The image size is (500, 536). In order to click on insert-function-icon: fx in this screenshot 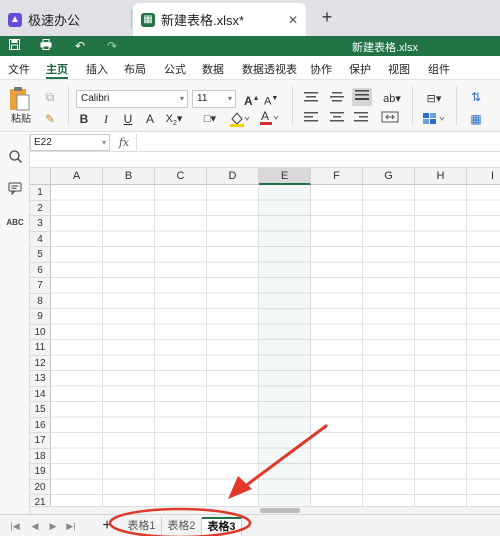, I will do `click(124, 142)`.